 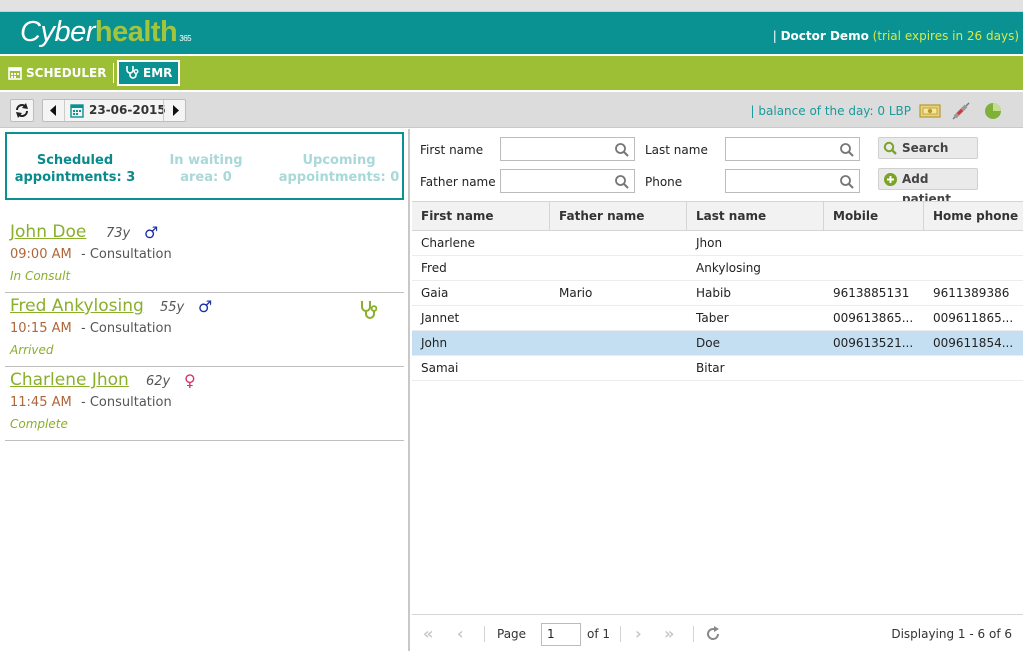 What do you see at coordinates (561, 634) in the screenshot?
I see `page-input: 1` at bounding box center [561, 634].